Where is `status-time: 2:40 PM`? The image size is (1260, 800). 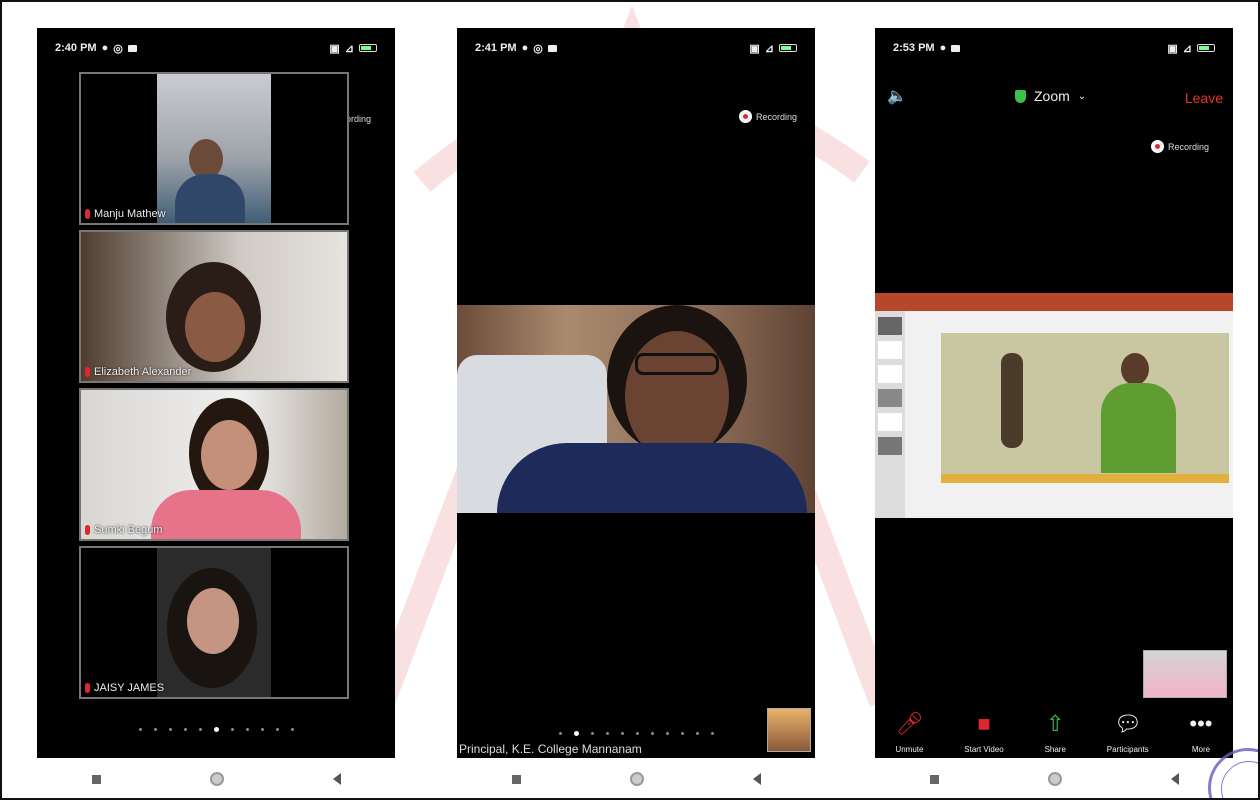
status-time: 2:40 PM is located at coordinates (76, 48).